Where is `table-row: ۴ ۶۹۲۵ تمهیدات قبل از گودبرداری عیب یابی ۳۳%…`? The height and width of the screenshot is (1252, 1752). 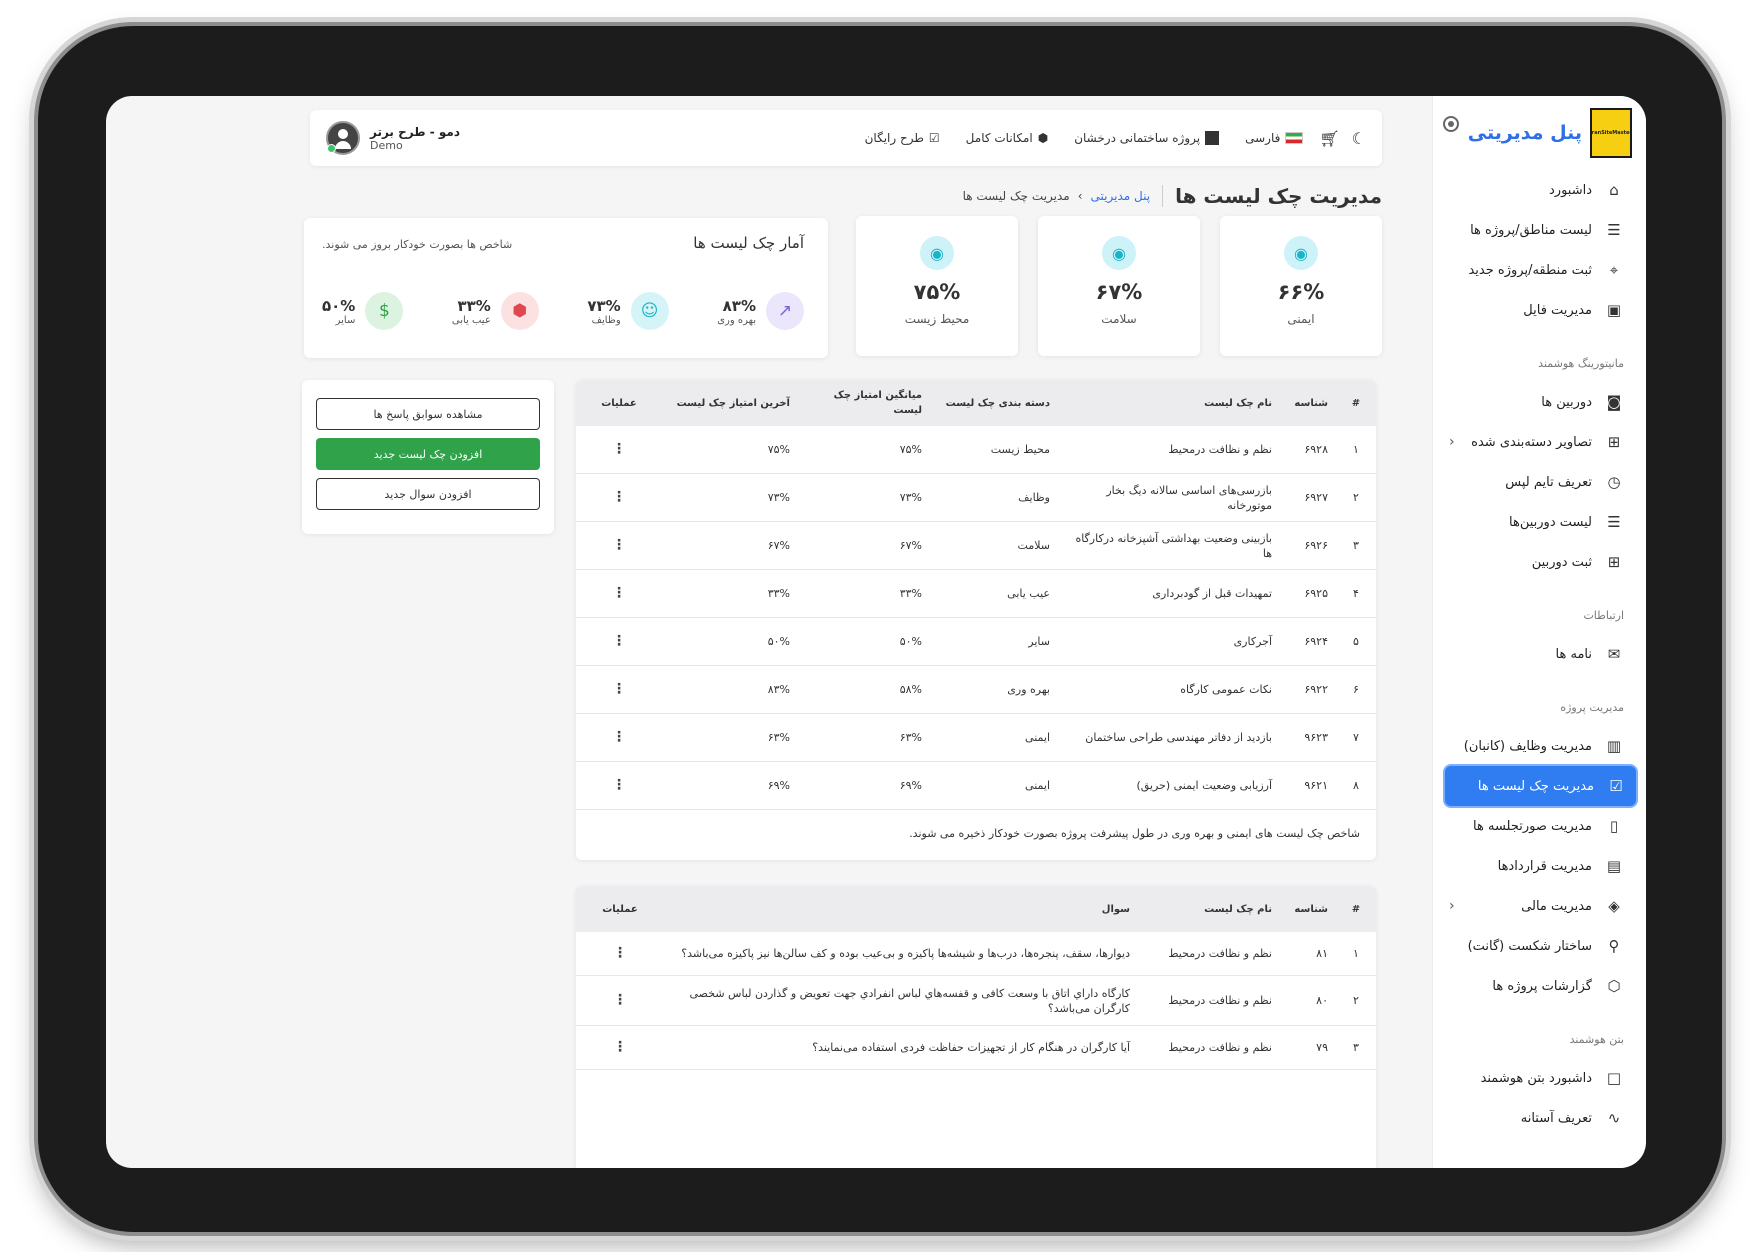
table-row: ۴ ۶۹۲۵ تمهیدات قبل از گودبرداری عیب یابی ۳۳%… is located at coordinates (976, 594).